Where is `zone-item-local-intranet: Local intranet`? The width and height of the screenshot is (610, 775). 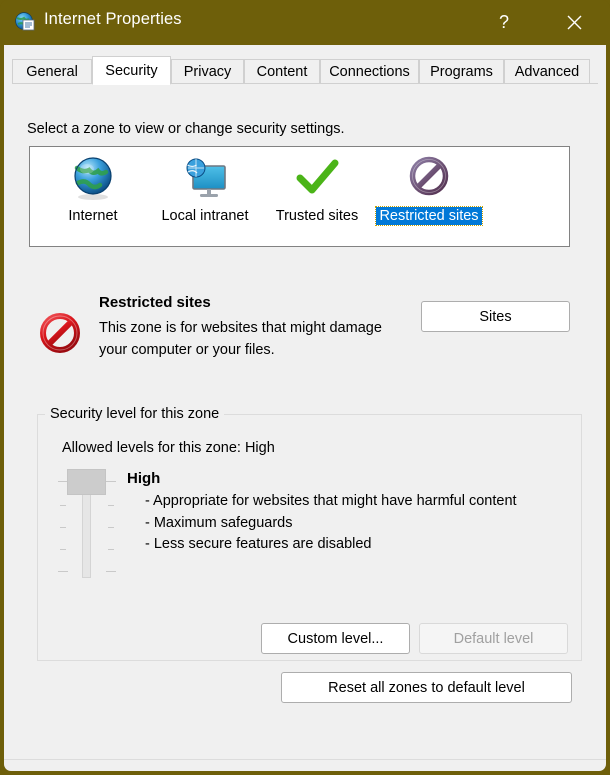 zone-item-local-intranet: Local intranet is located at coordinates (205, 197).